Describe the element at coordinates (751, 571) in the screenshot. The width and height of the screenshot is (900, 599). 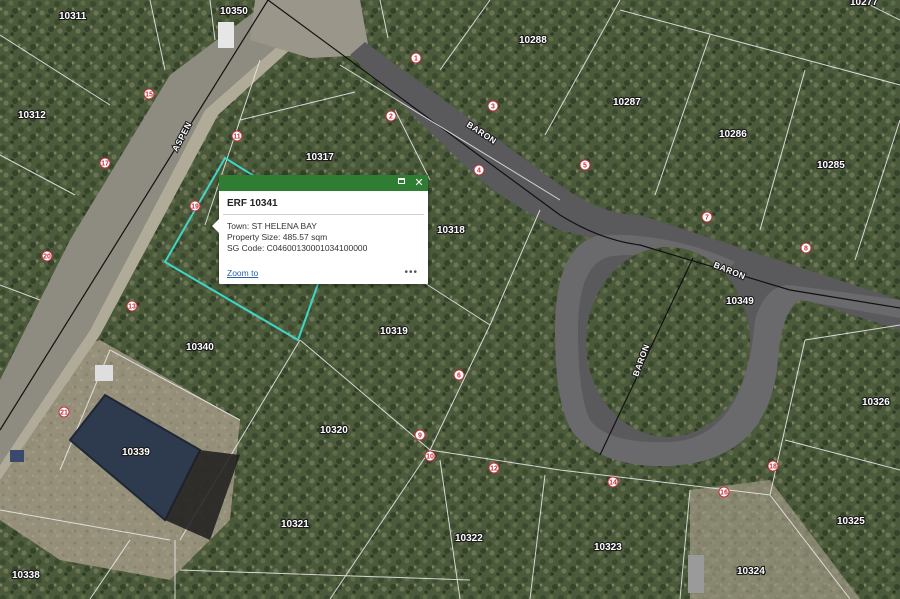
I see `erf-label: 10324` at that location.